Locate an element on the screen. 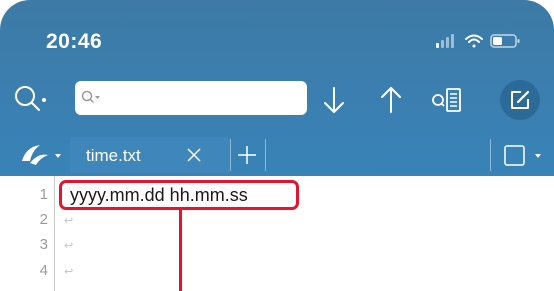 The height and width of the screenshot is (291, 554). cellular-signal-icon is located at coordinates (445, 41).